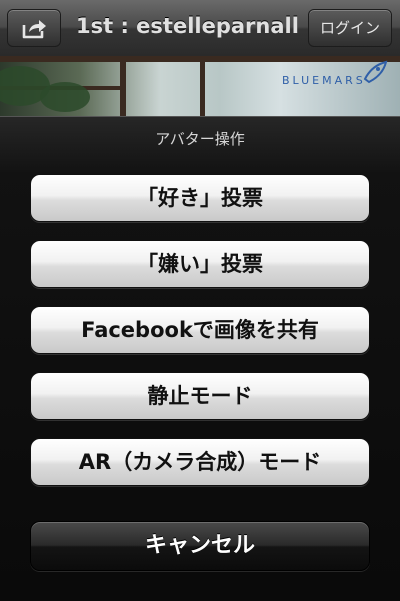 Image resolution: width=400 pixels, height=601 pixels. I want to click on rocket-logo-icon, so click(375, 72).